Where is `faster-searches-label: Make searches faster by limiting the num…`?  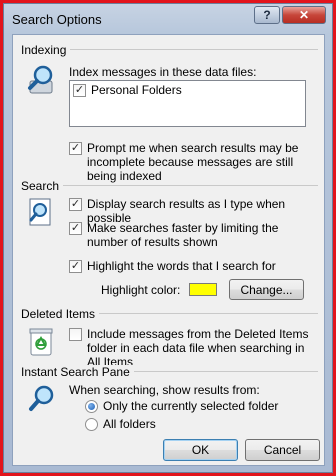 faster-searches-label: Make searches faster by limiting the num… is located at coordinates (183, 235).